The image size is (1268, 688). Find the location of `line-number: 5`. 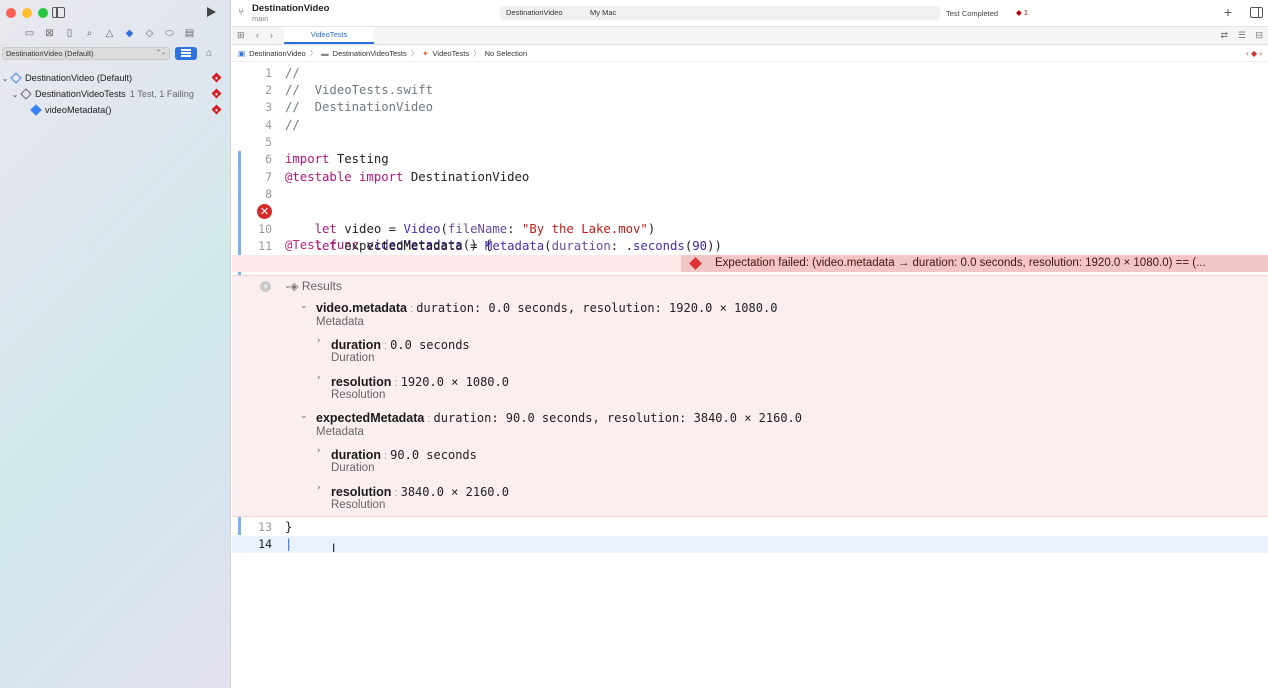

line-number: 5 is located at coordinates (268, 142).